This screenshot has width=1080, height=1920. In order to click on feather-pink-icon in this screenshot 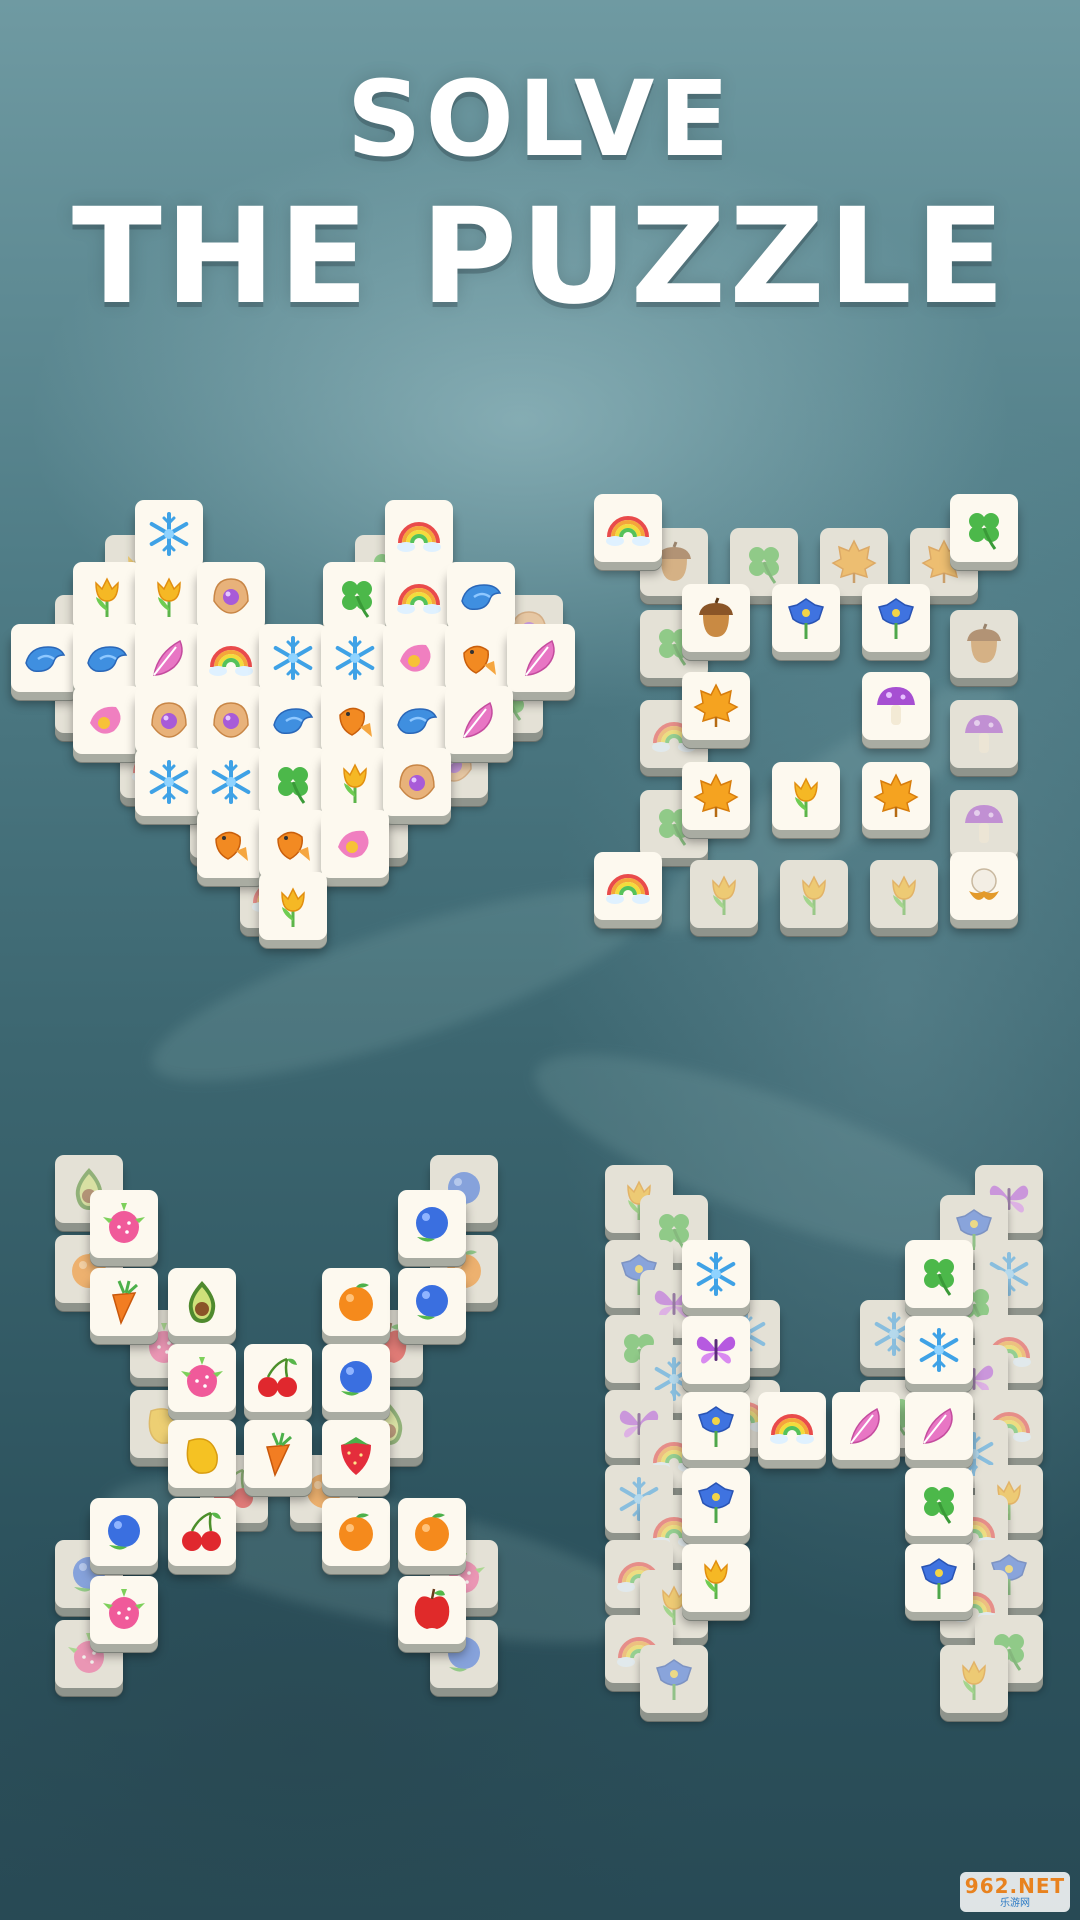, I will do `click(866, 1426)`.